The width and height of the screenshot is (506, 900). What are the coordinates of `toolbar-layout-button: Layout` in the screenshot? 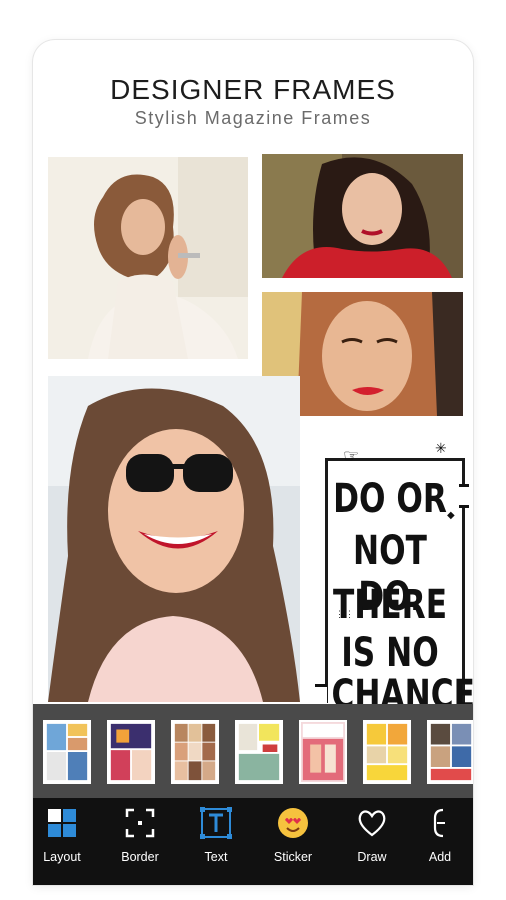 It's located at (65, 835).